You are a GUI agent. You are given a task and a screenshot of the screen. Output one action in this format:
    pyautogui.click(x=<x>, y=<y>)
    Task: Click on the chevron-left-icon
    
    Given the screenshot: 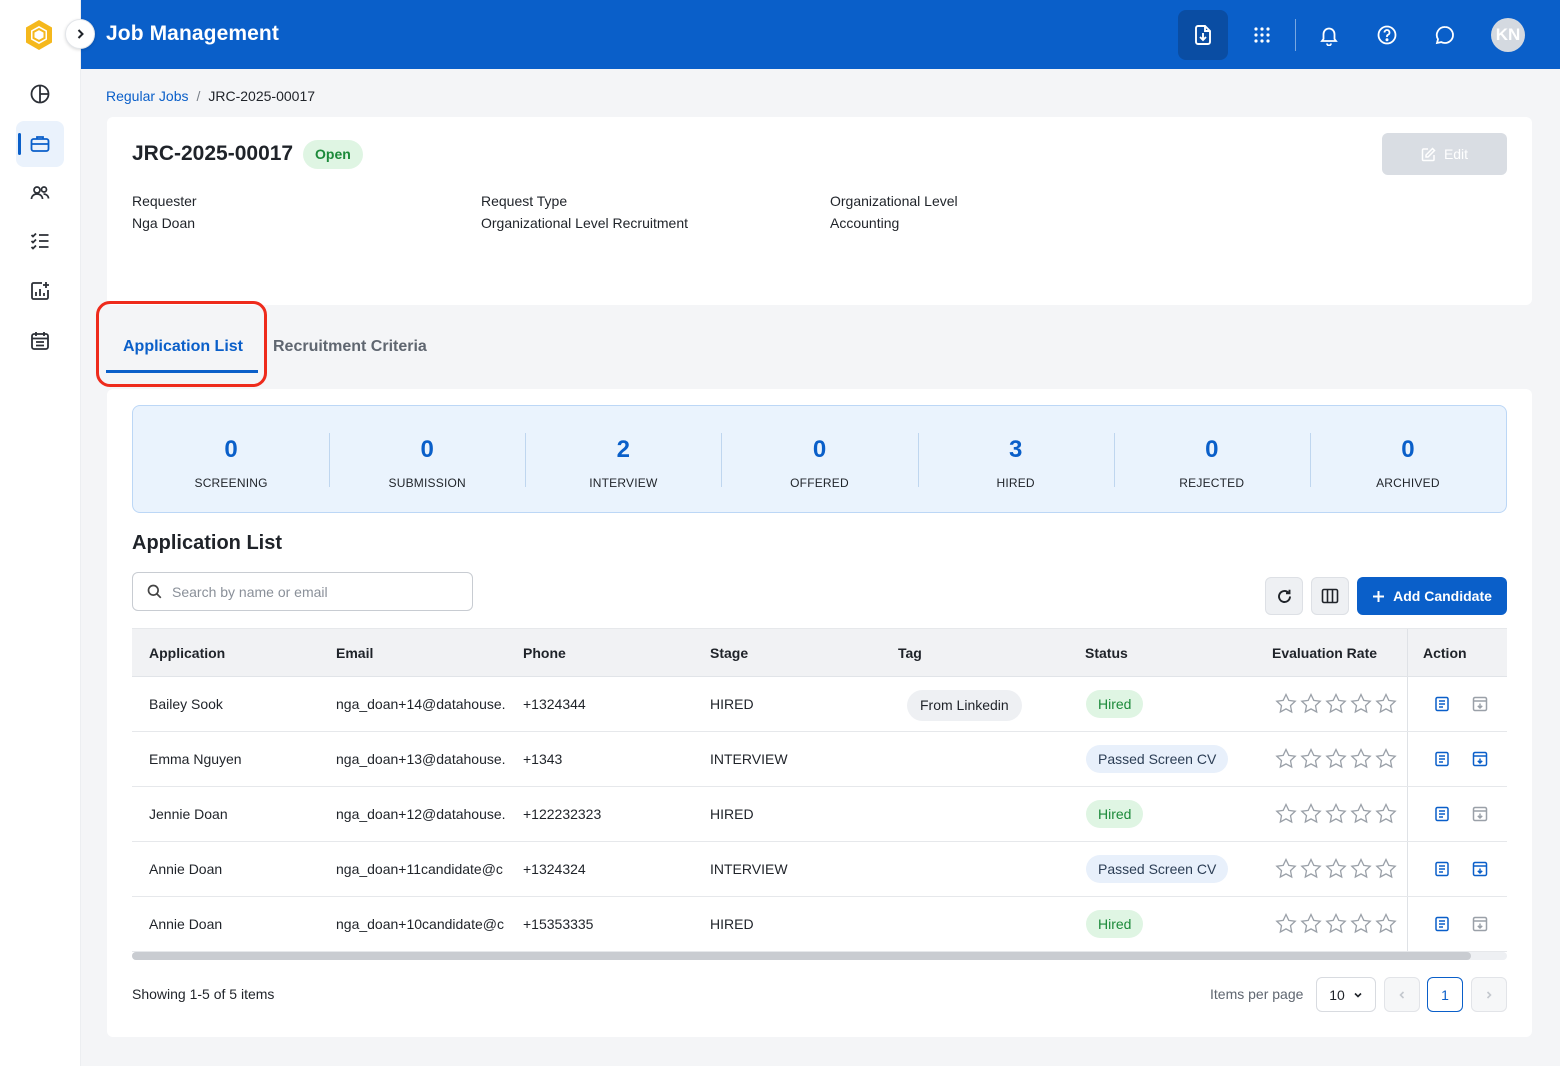 What is the action you would take?
    pyautogui.click(x=1402, y=994)
    